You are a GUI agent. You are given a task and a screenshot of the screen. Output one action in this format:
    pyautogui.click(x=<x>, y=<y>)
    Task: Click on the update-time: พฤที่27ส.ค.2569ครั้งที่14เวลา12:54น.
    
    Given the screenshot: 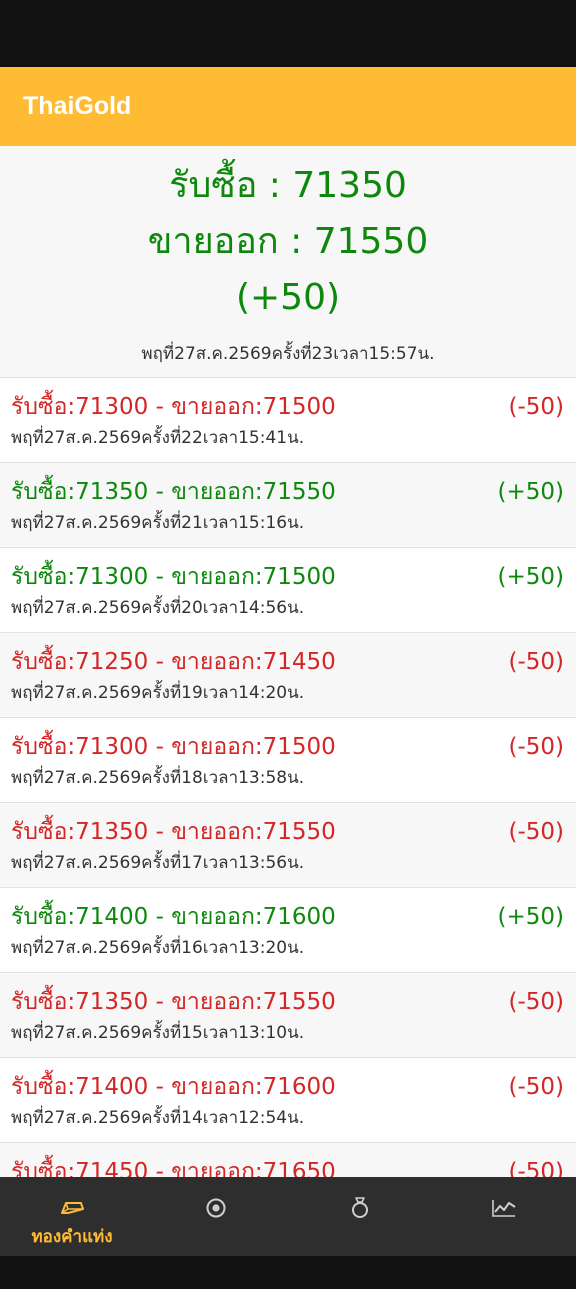 What is the action you would take?
    pyautogui.click(x=158, y=1118)
    